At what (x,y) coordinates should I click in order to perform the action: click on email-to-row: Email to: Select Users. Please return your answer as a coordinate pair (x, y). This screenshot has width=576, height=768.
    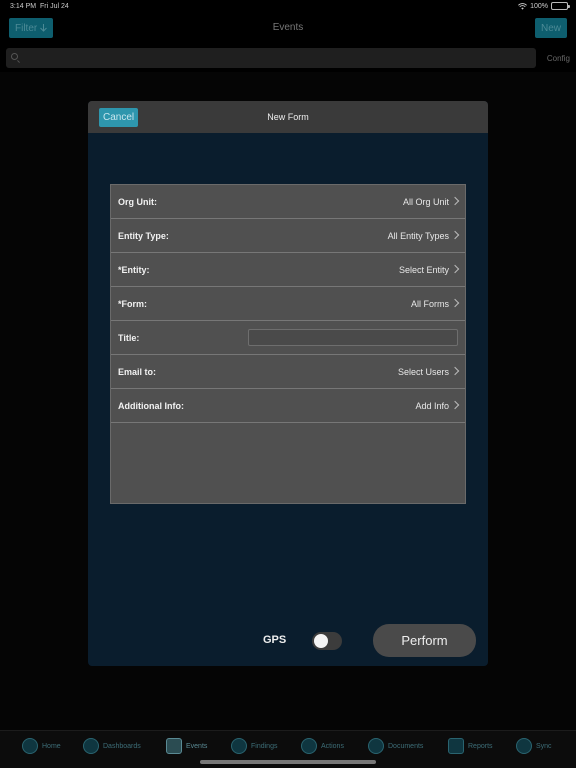
    Looking at the image, I should click on (288, 372).